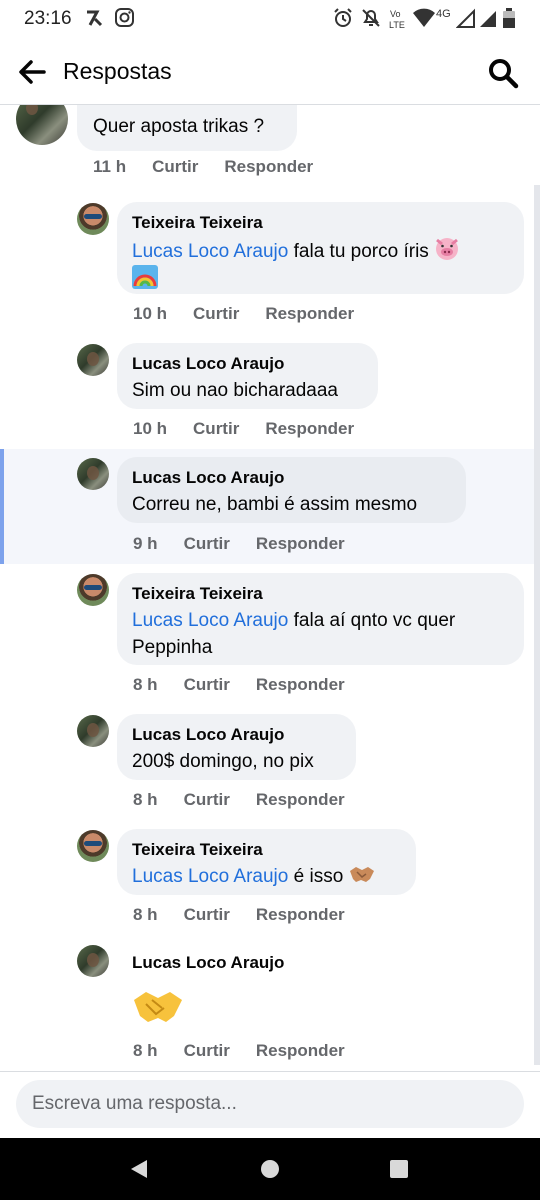  I want to click on battery-icon, so click(509, 18).